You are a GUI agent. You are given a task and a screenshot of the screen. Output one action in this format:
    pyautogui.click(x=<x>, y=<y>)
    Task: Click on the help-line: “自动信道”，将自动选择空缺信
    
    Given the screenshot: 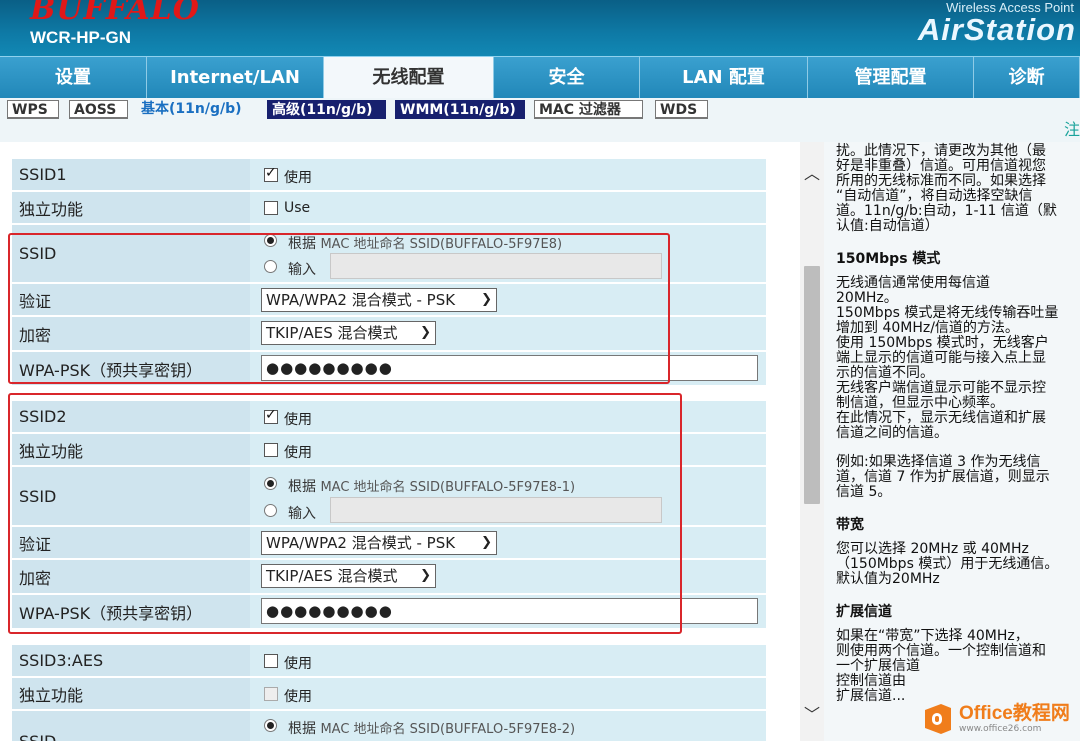 What is the action you would take?
    pyautogui.click(x=934, y=196)
    